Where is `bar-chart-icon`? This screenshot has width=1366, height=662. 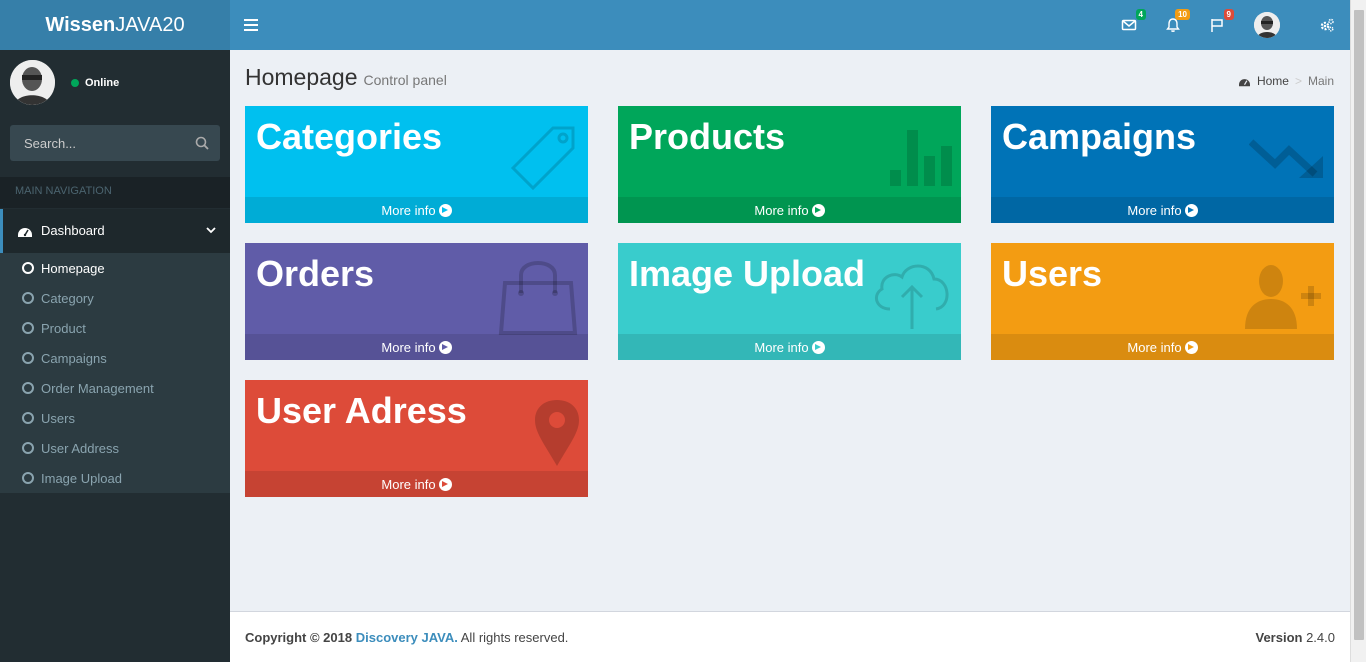 bar-chart-icon is located at coordinates (921, 158).